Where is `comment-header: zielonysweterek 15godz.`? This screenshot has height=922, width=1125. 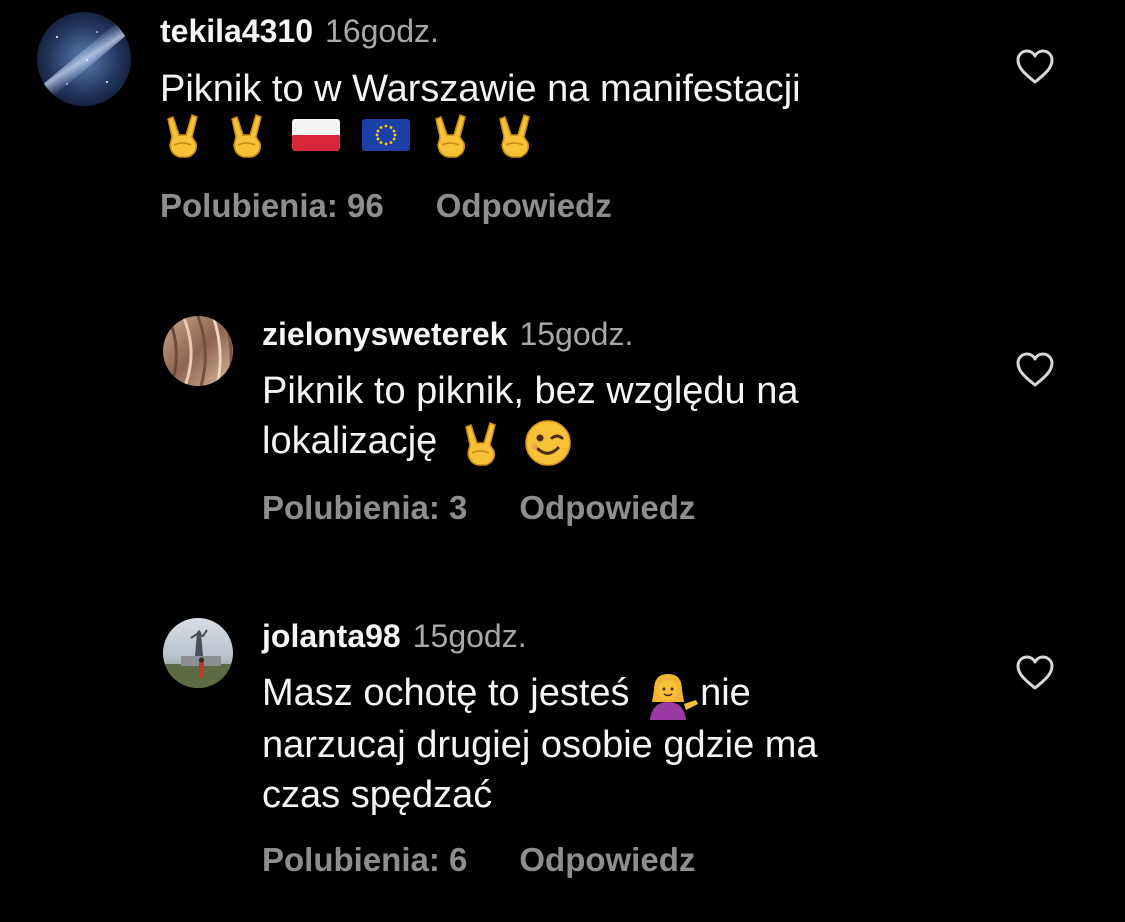
comment-header: zielonysweterek 15godz. is located at coordinates (447, 334).